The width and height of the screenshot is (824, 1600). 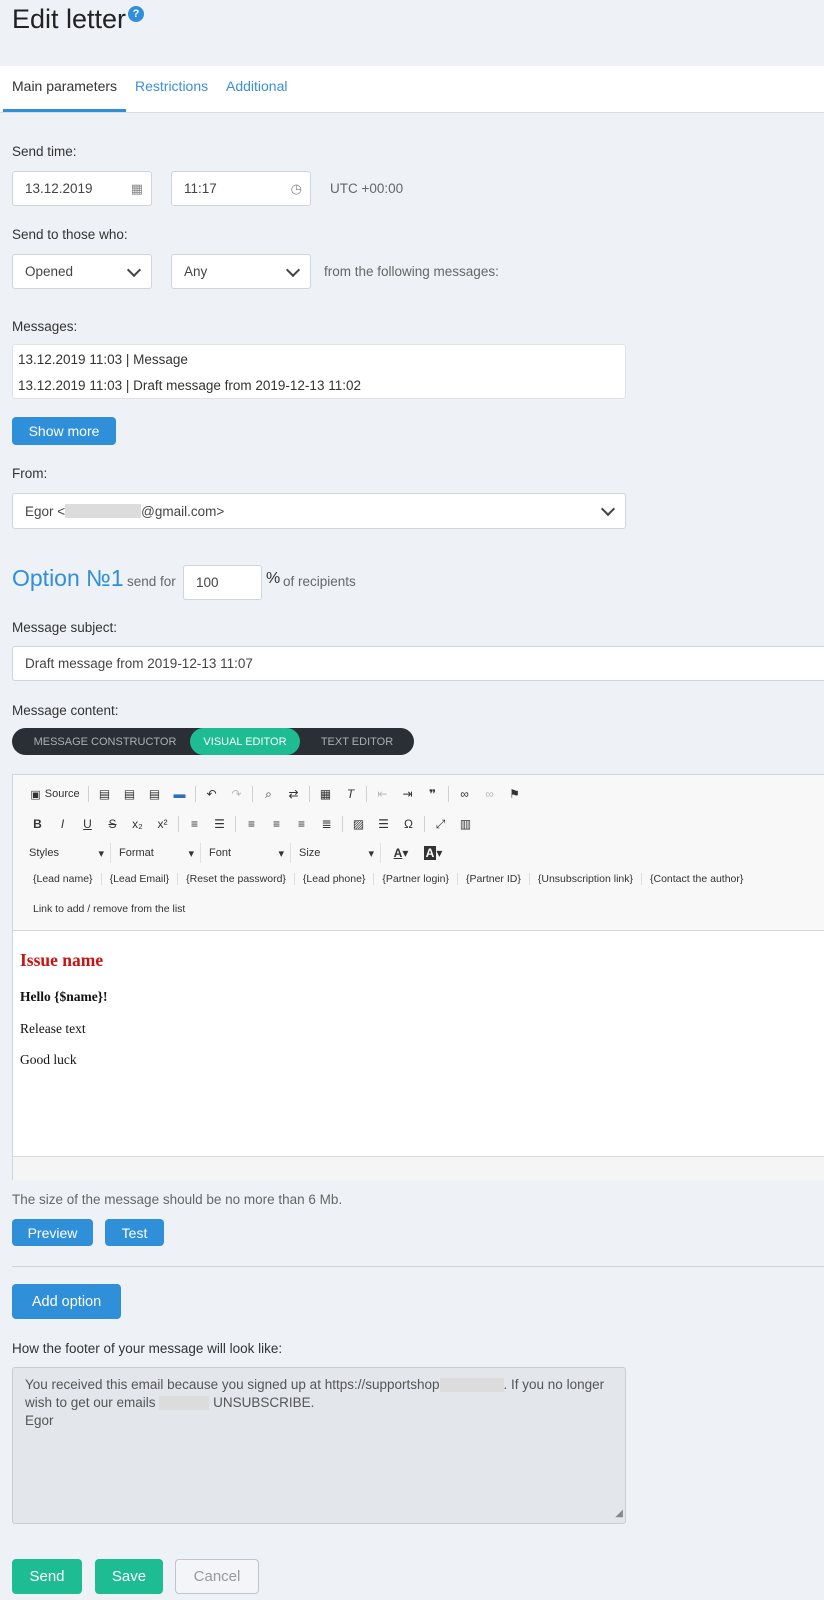 I want to click on clock-icon: ◷, so click(x=296, y=189).